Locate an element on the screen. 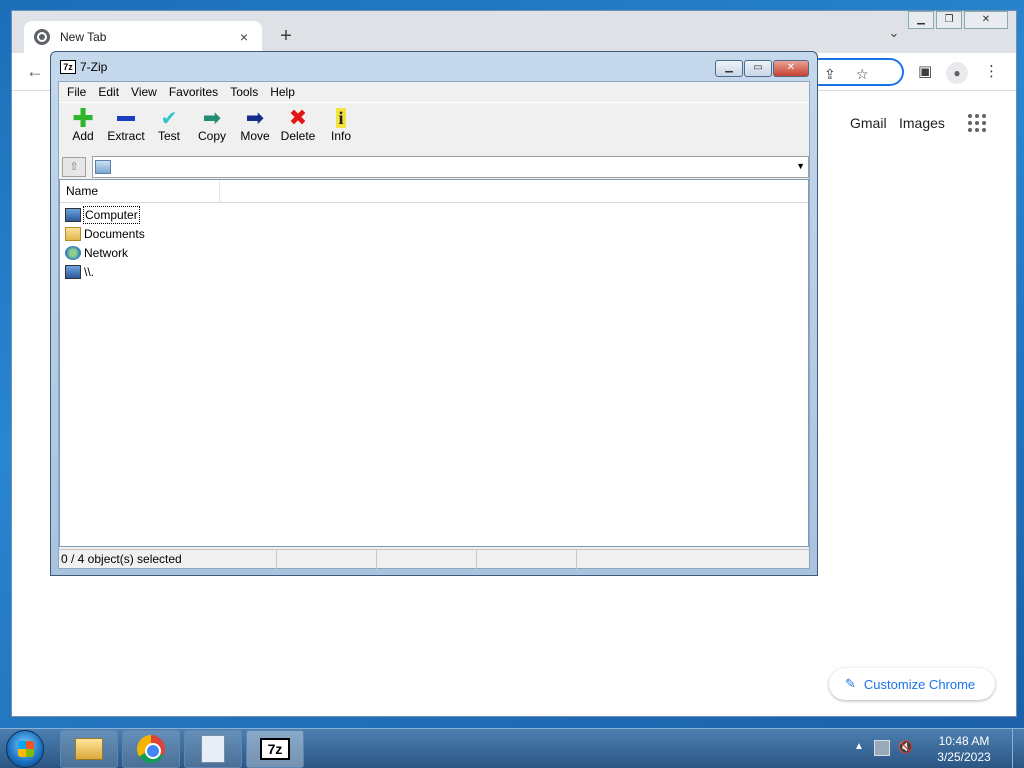  dropdown-arrow-icon: ▼ is located at coordinates (800, 166).